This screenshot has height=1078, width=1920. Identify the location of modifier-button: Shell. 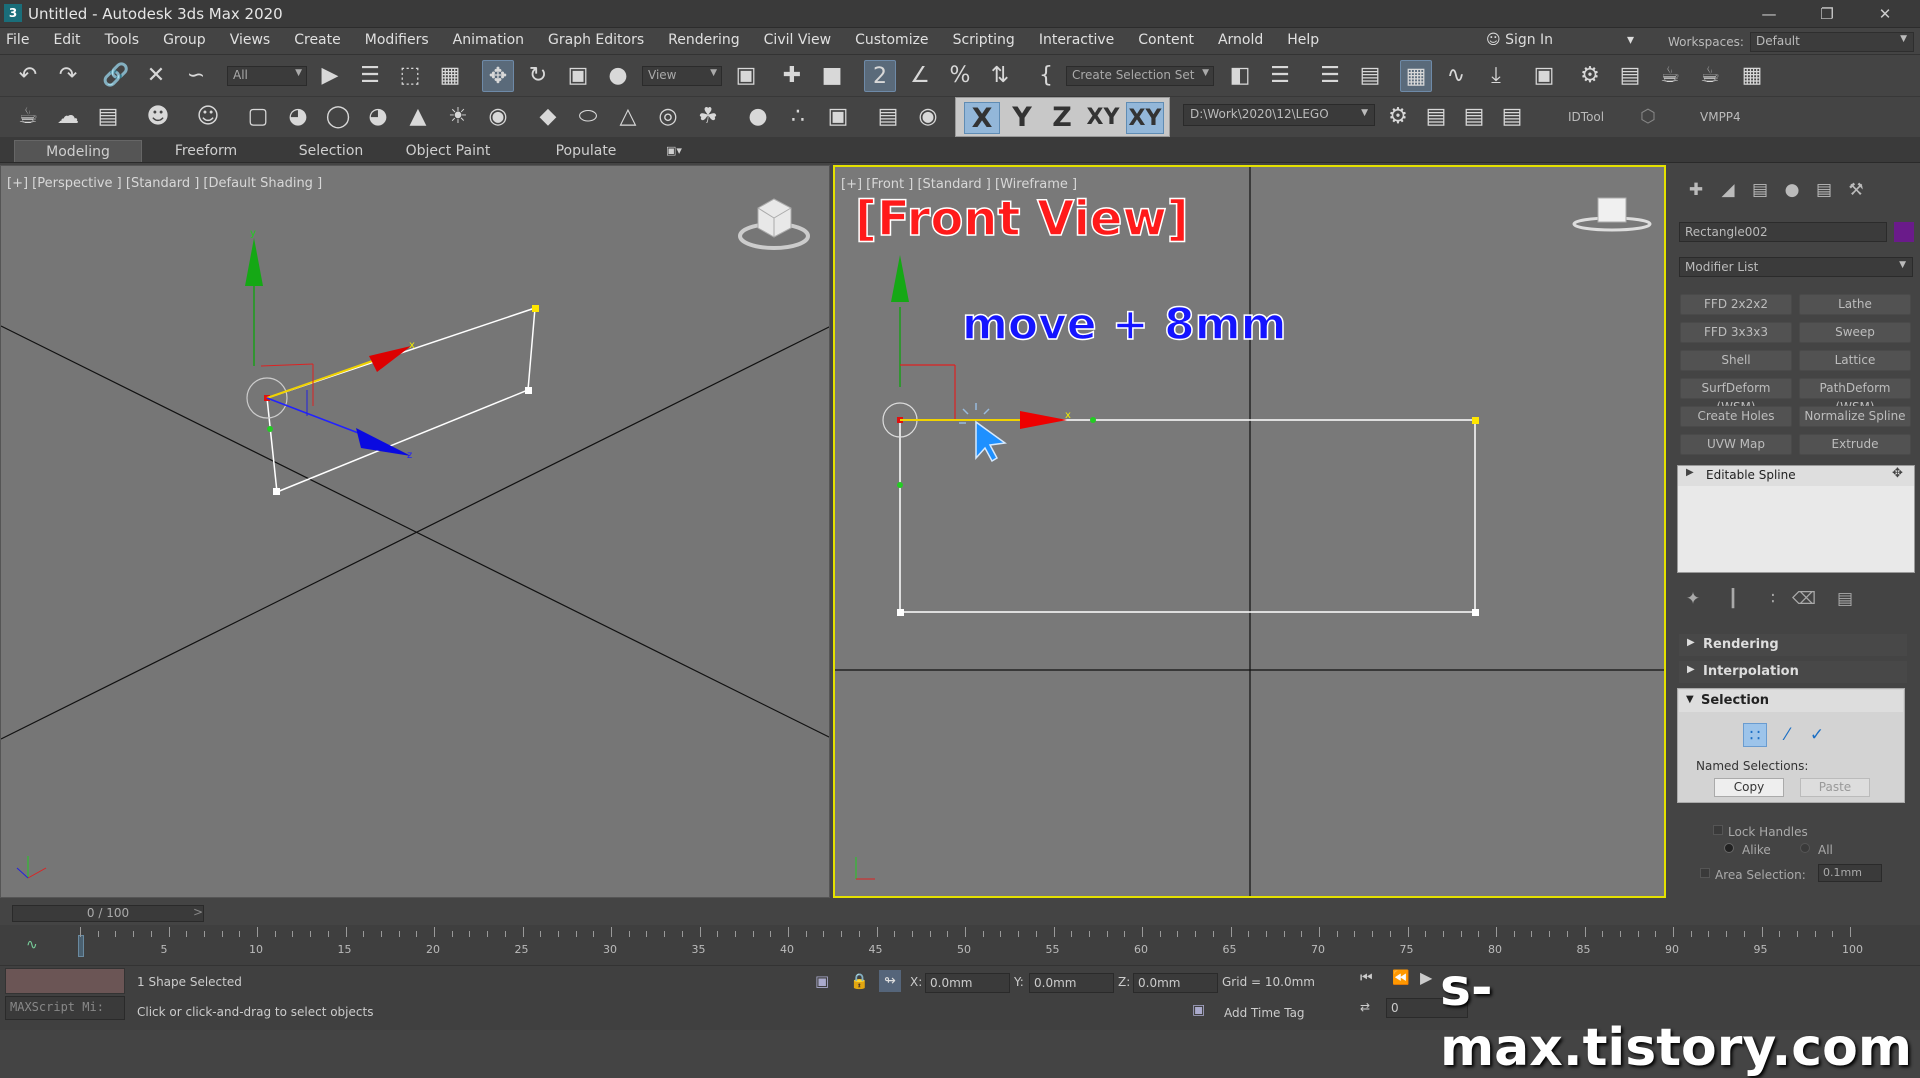
(1736, 360).